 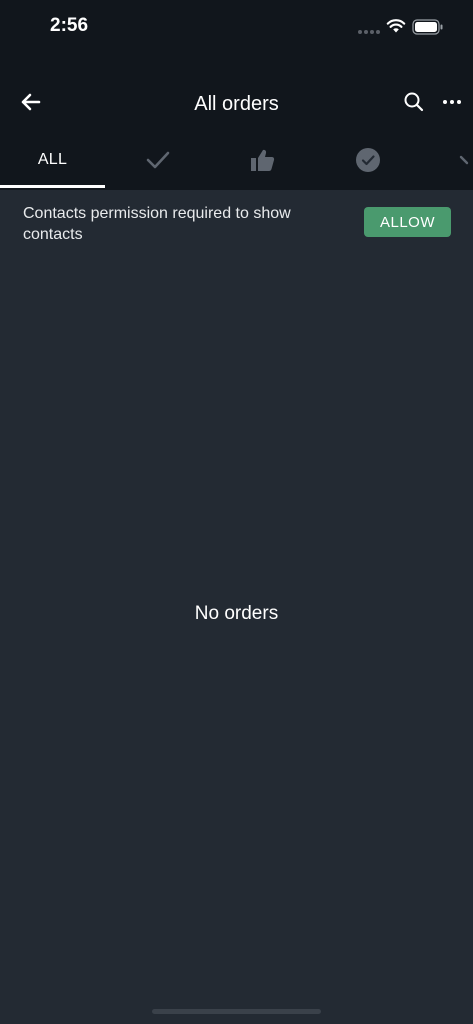 I want to click on tab-all: ALL, so click(x=52, y=160).